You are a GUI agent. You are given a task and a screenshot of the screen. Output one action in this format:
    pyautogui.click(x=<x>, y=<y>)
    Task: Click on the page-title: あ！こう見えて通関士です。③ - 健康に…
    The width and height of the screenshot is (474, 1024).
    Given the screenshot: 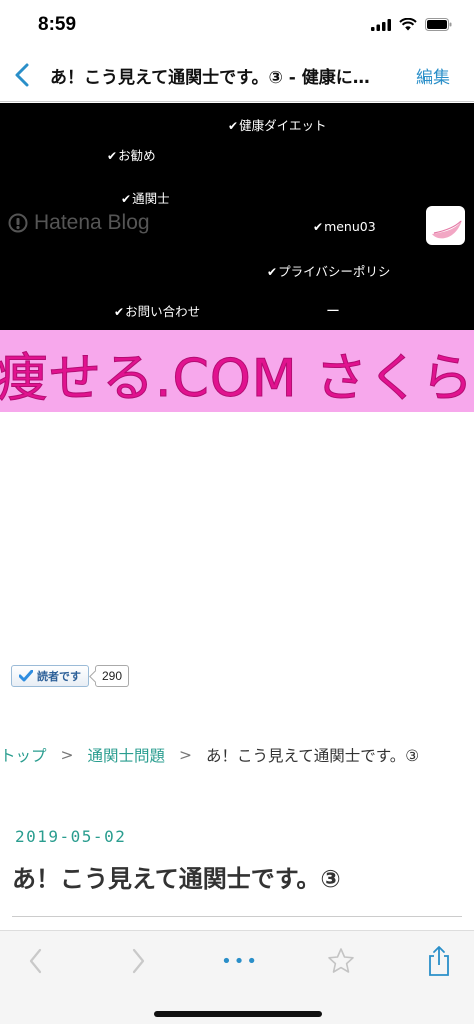 What is the action you would take?
    pyautogui.click(x=210, y=78)
    